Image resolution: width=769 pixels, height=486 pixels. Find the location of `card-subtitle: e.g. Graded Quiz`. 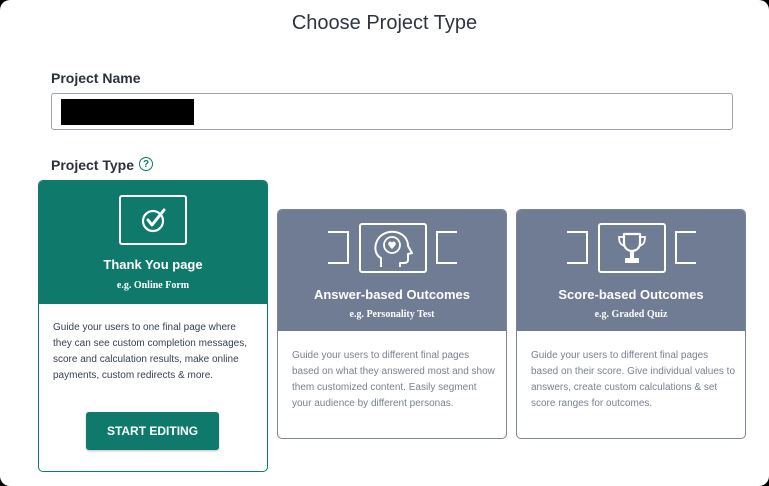

card-subtitle: e.g. Graded Quiz is located at coordinates (631, 314).